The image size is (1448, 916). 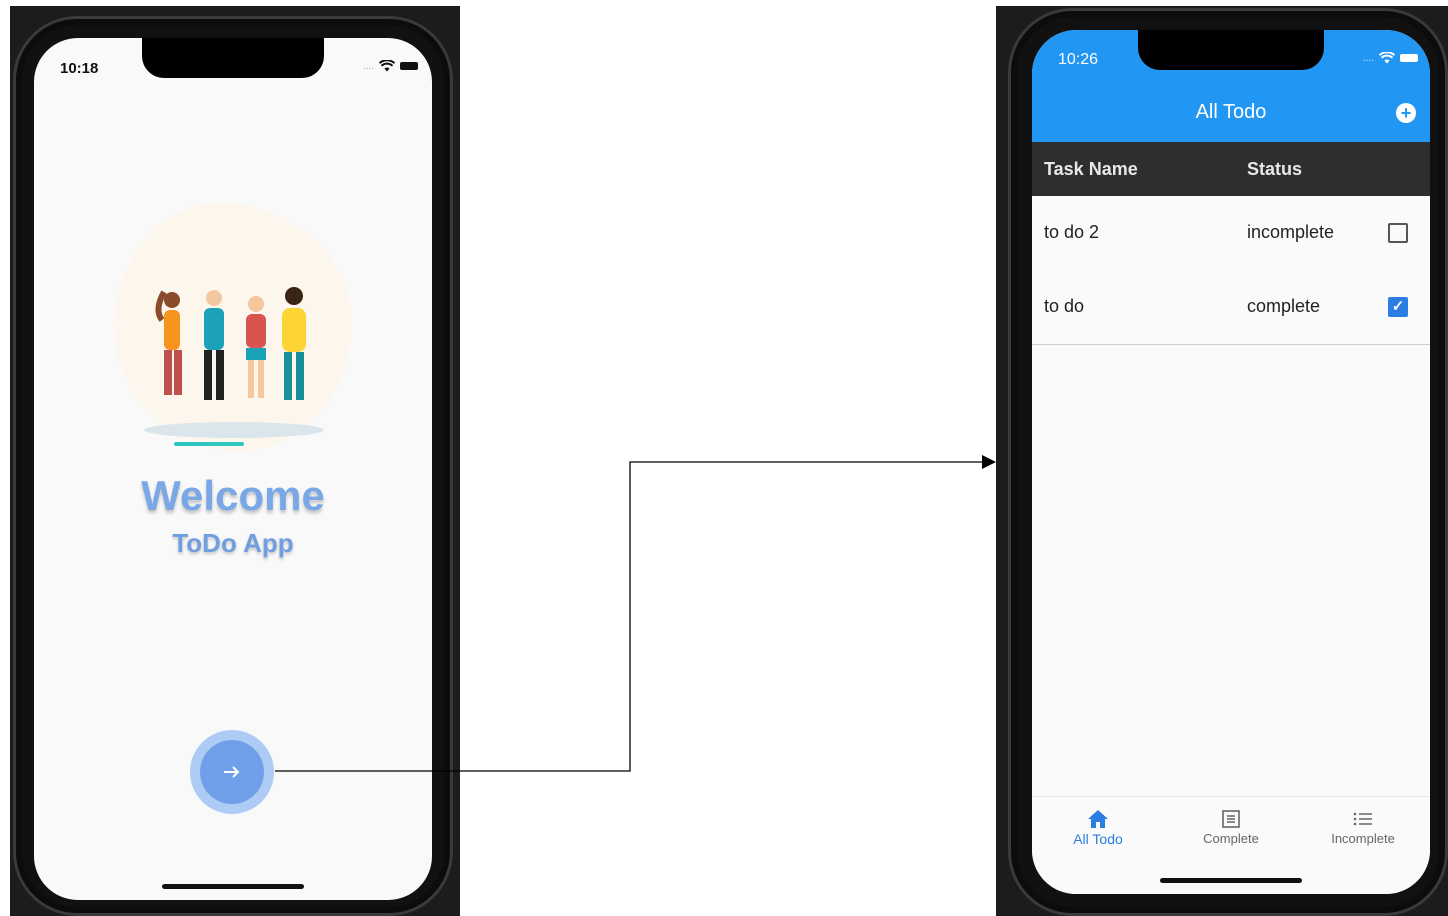 I want to click on nav-label: Complete, so click(x=1231, y=838).